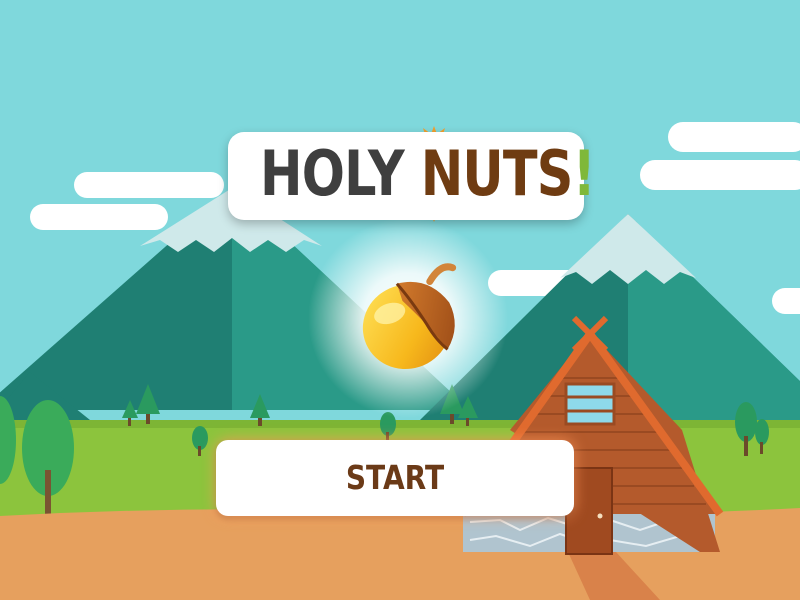  Describe the element at coordinates (332, 173) in the screenshot. I see `title-holy: HOLY` at that location.